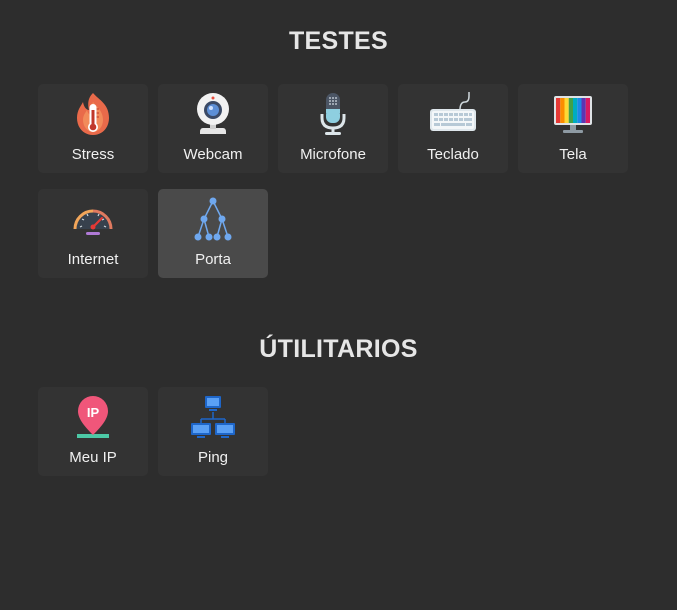  I want to click on tile-label: Tela, so click(573, 154).